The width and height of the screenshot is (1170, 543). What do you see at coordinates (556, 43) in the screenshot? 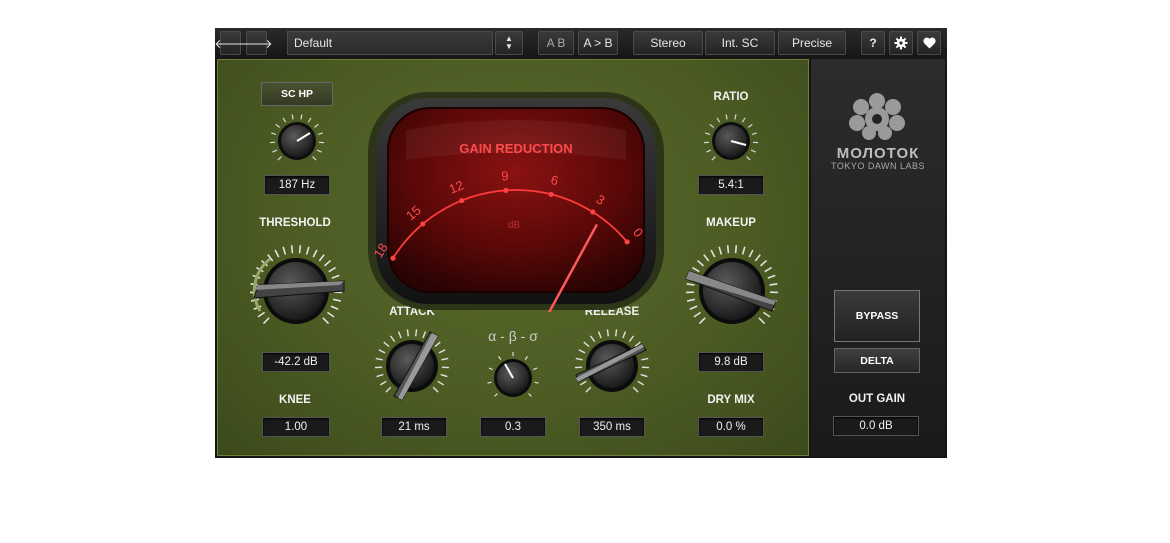
I see `ab-toggle-button: A B` at bounding box center [556, 43].